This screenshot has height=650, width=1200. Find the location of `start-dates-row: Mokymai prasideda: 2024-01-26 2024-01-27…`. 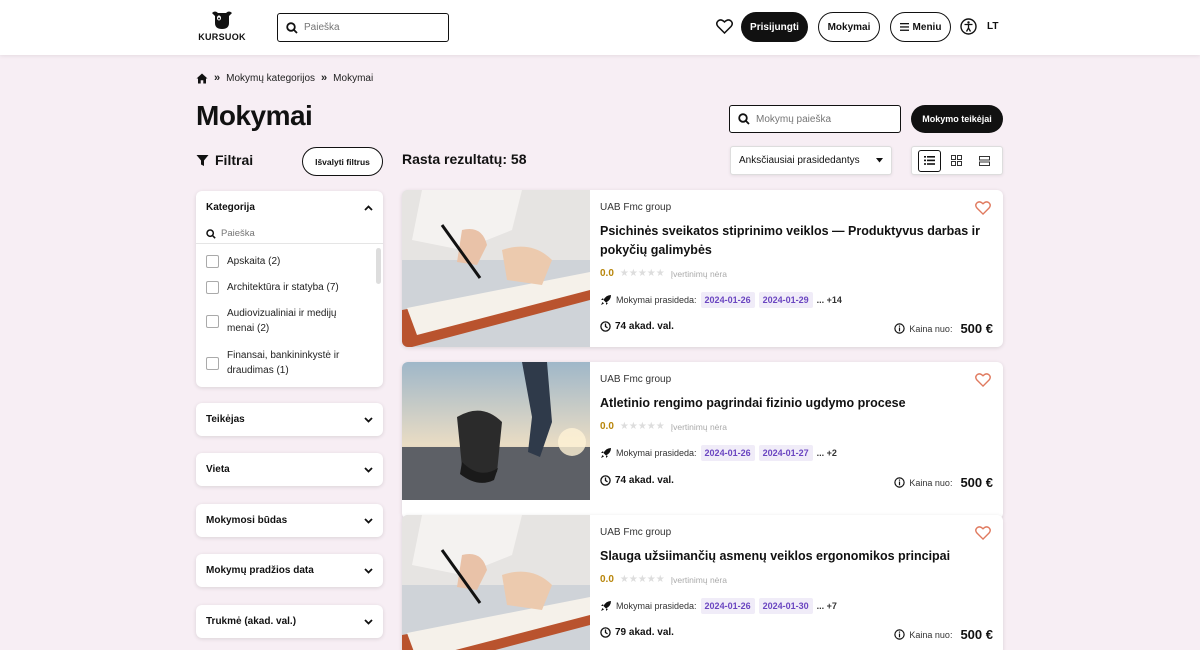

start-dates-row: Mokymai prasideda: 2024-01-26 2024-01-27… is located at coordinates (718, 453).